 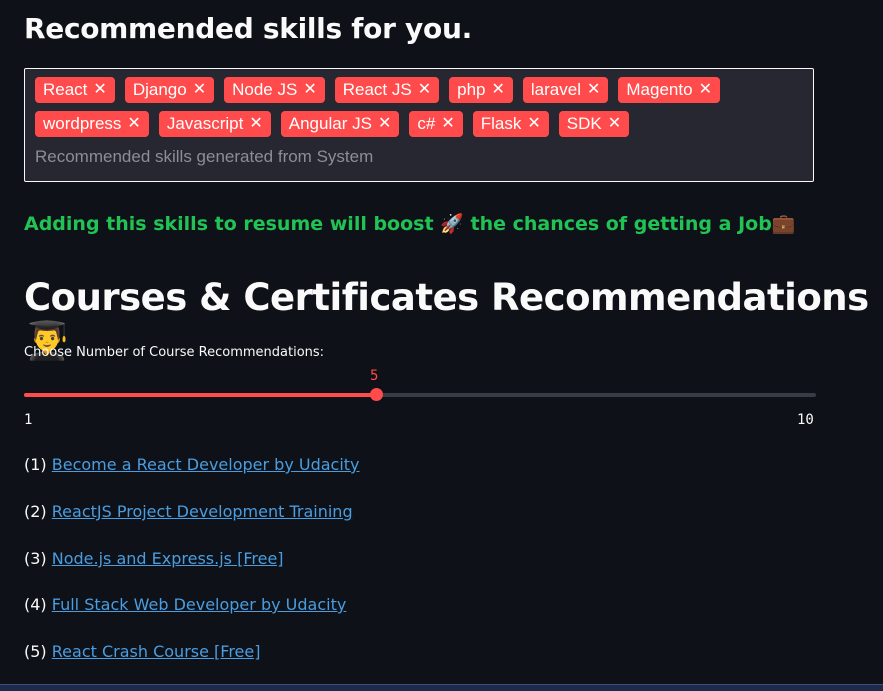 I want to click on slider-min-label: 1, so click(x=28, y=420).